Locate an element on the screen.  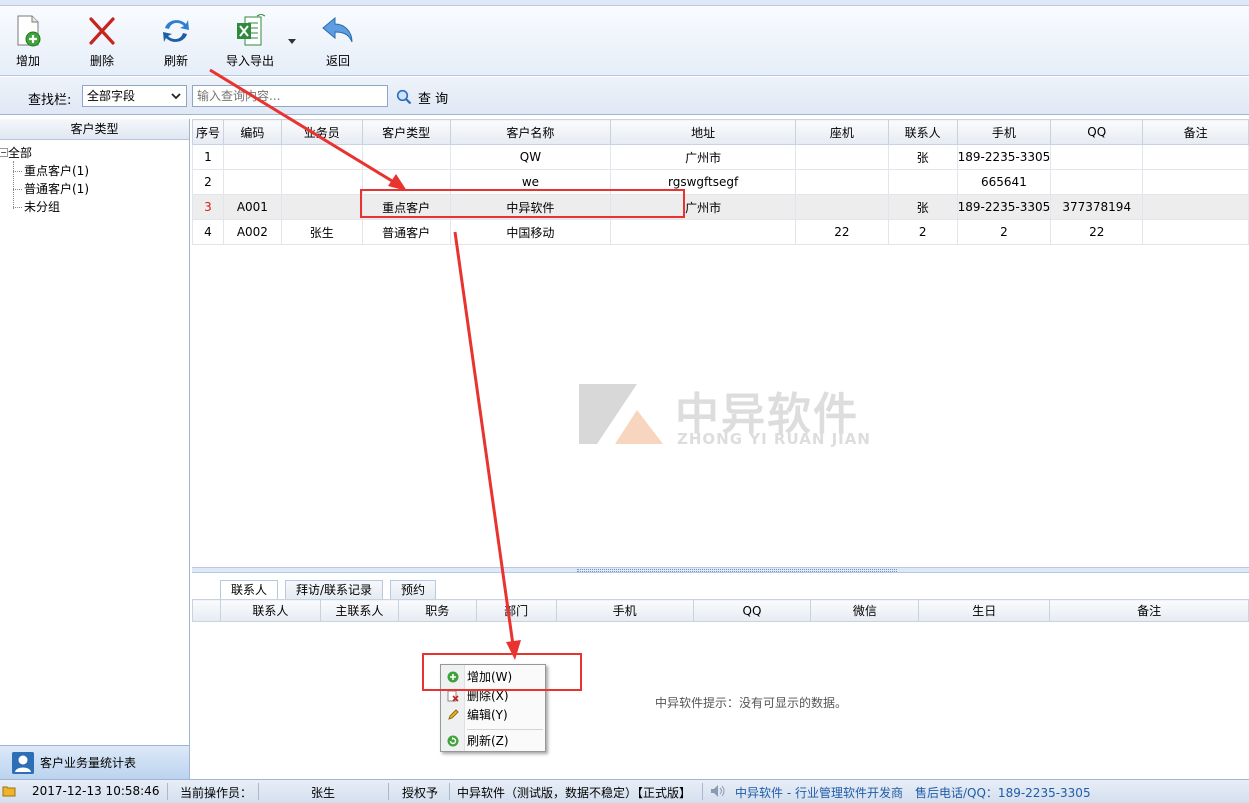
status-company: 中异软件 - 行业管理软件开发商 is located at coordinates (819, 792).